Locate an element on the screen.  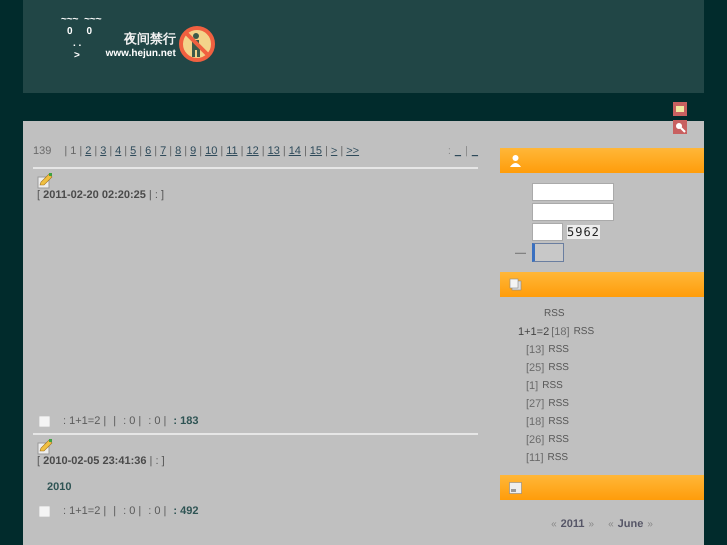
captcha-image: 5962 is located at coordinates (583, 232).